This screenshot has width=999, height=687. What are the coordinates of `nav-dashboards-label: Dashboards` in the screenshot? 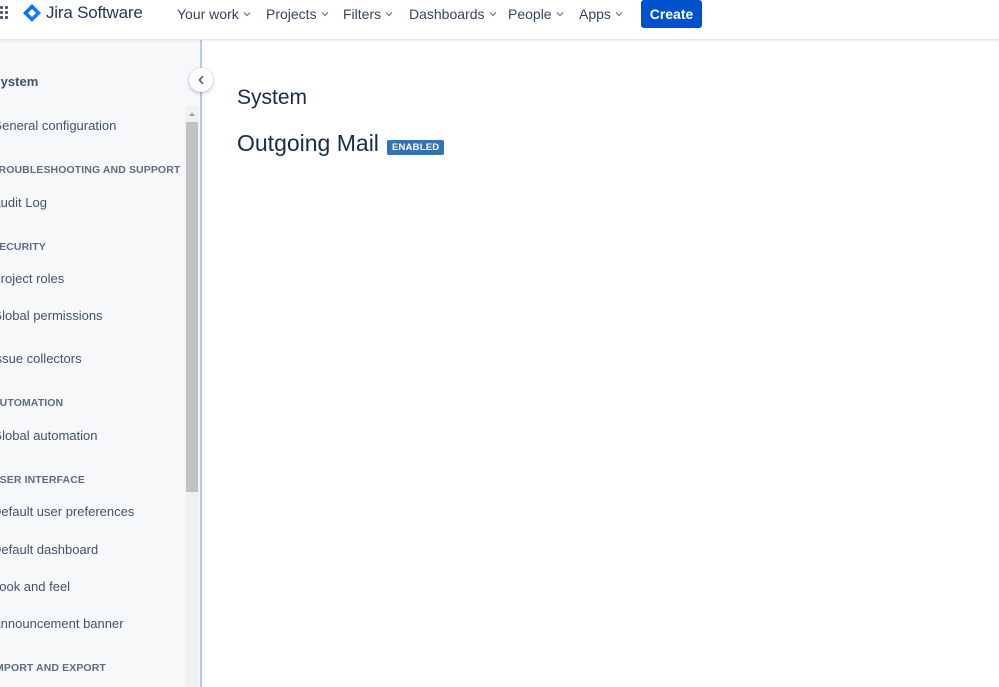 It's located at (447, 14).